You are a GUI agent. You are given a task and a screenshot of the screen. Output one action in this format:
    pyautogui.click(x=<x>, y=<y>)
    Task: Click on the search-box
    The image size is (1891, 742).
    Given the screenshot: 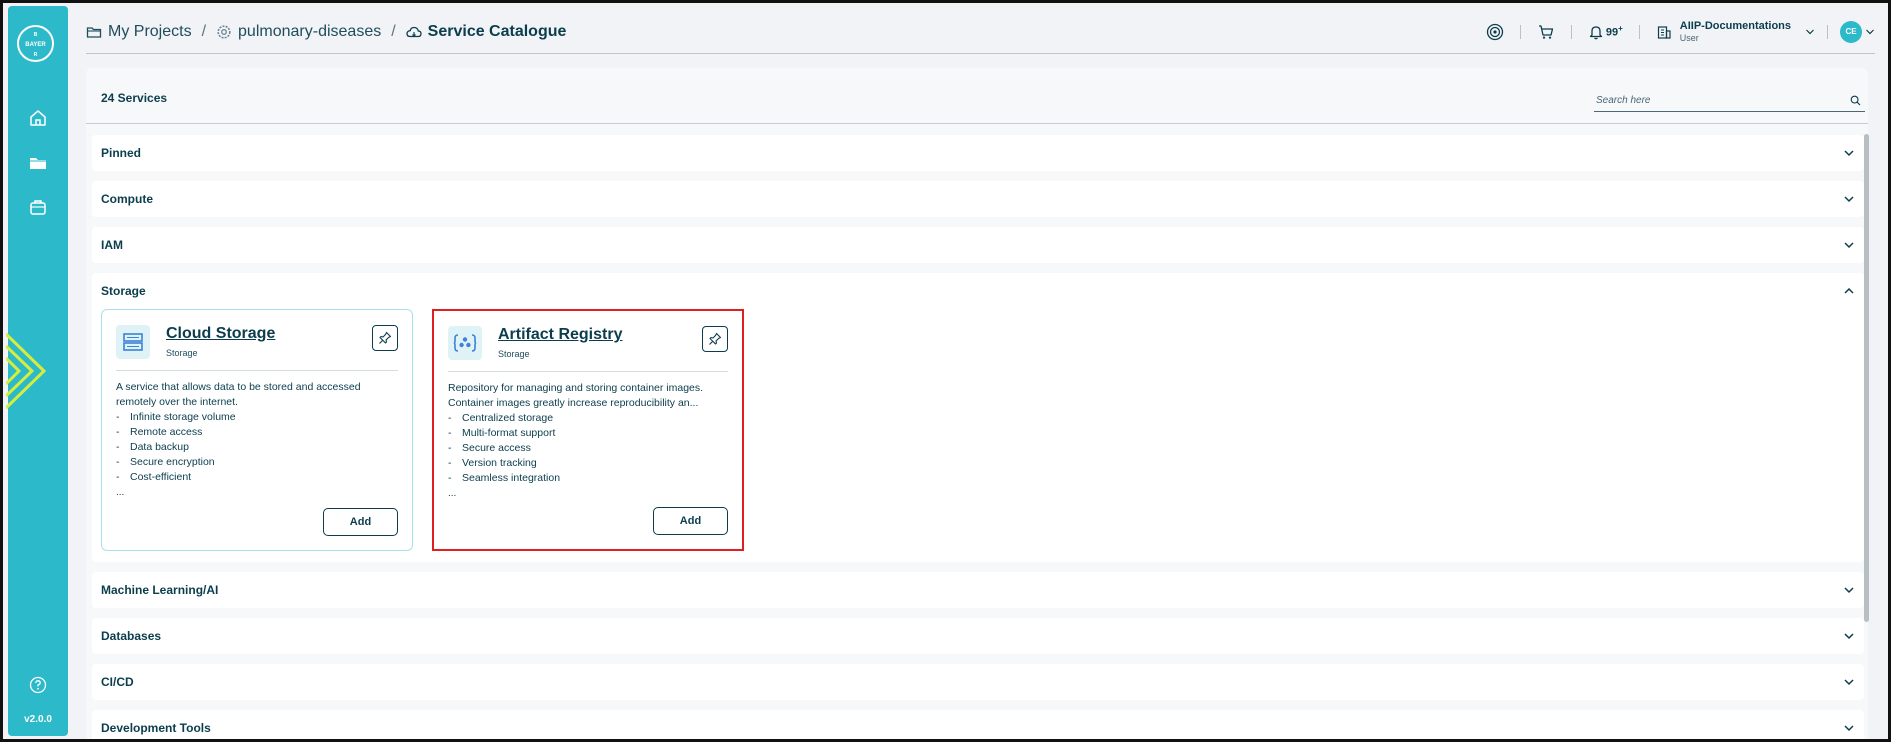 What is the action you would take?
    pyautogui.click(x=1729, y=101)
    